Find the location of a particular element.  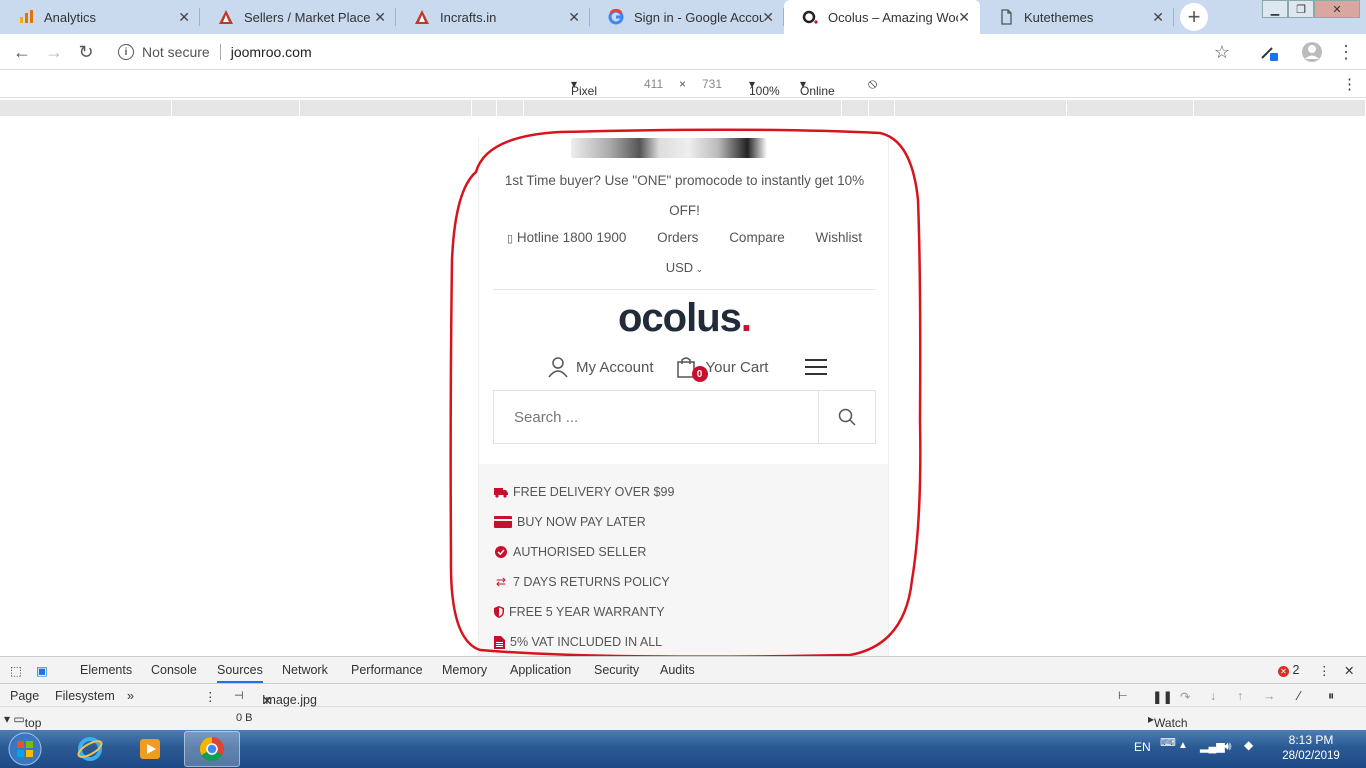

zoom-select: 100% ▾ is located at coordinates (764, 87).